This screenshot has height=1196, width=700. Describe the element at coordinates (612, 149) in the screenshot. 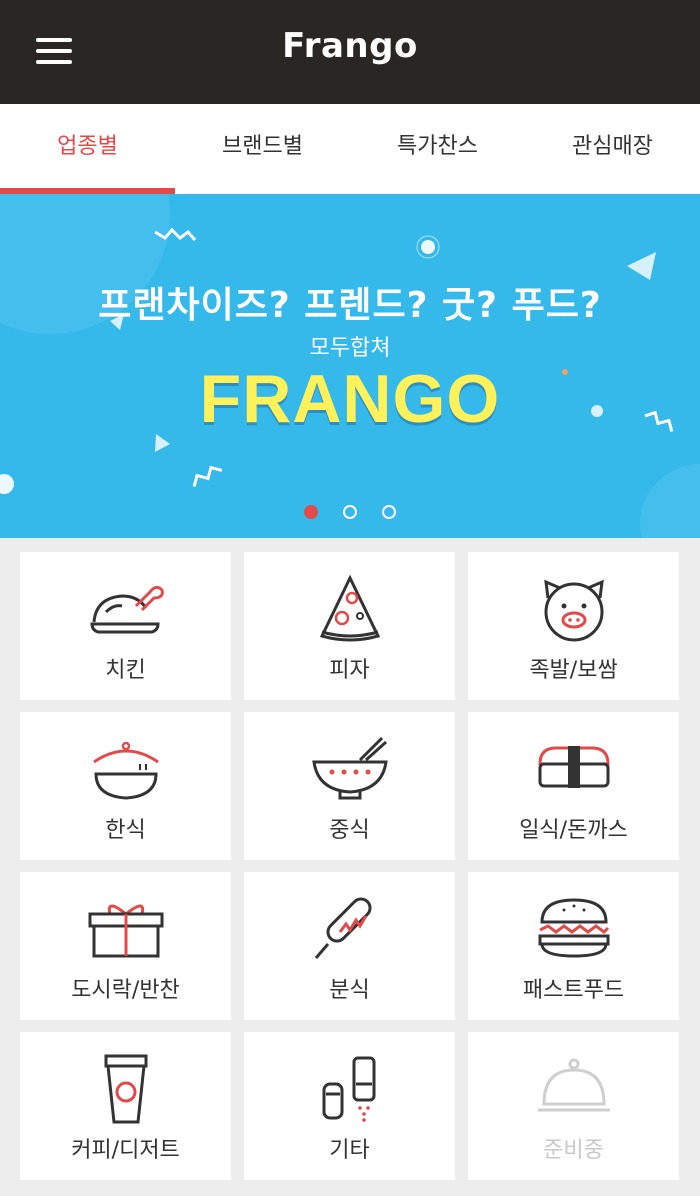

I see `tab-favorite-stores: 관심매장` at that location.